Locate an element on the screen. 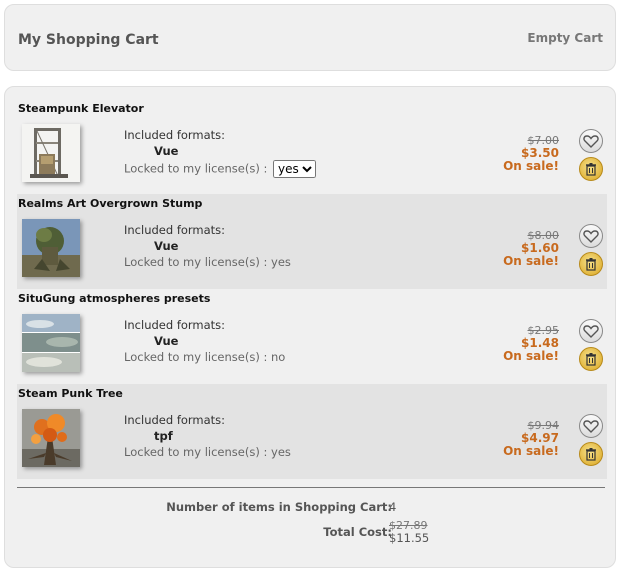  total-cost: $11.55 is located at coordinates (409, 538).